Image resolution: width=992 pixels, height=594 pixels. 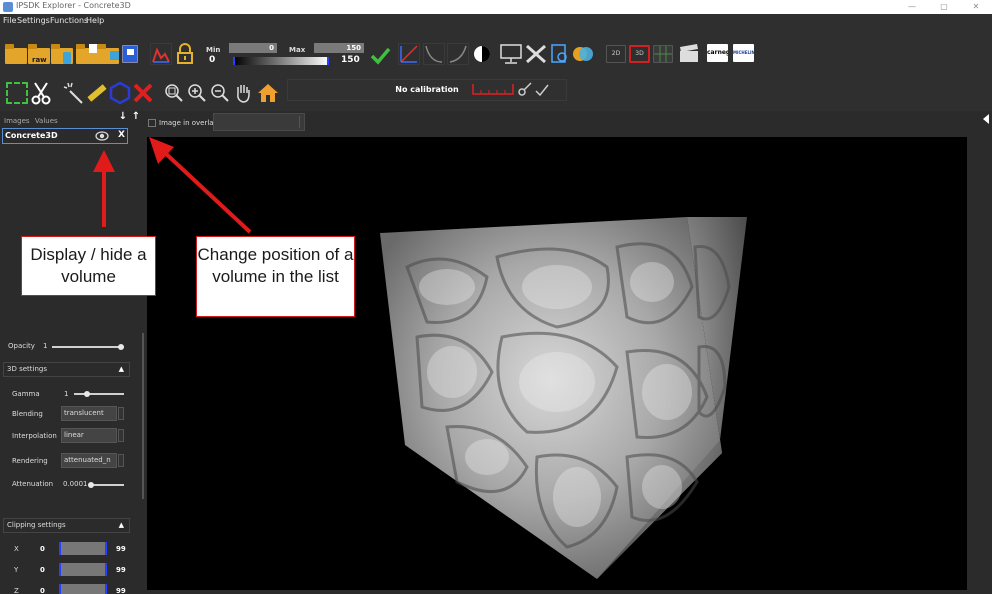 What do you see at coordinates (172, 185) in the screenshot?
I see `annotation-arrows` at bounding box center [172, 185].